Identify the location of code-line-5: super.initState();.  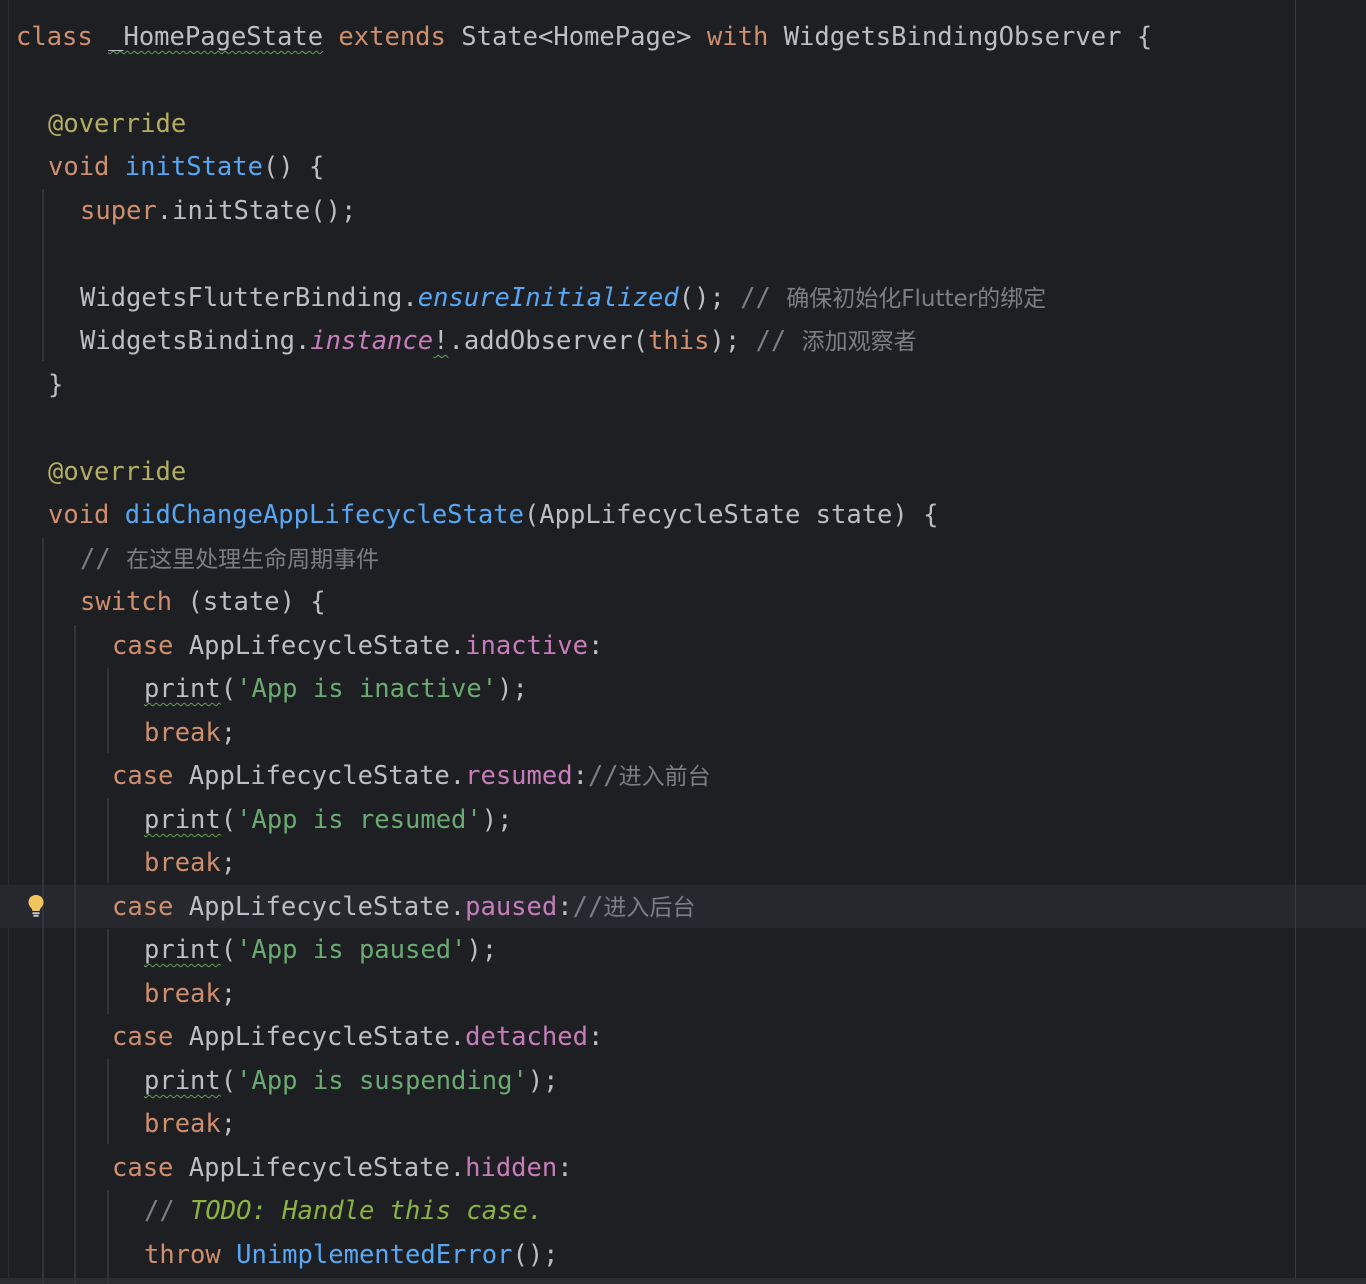
(218, 211).